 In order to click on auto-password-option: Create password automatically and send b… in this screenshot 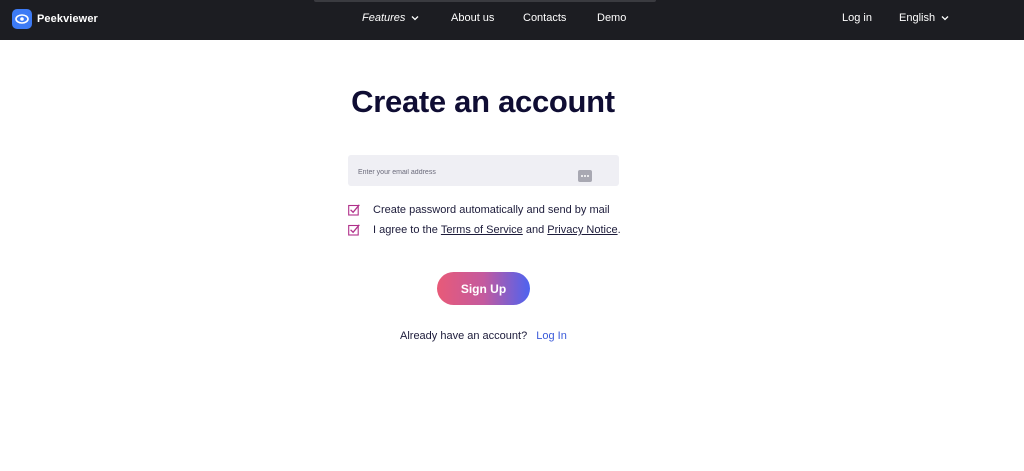, I will do `click(479, 210)`.